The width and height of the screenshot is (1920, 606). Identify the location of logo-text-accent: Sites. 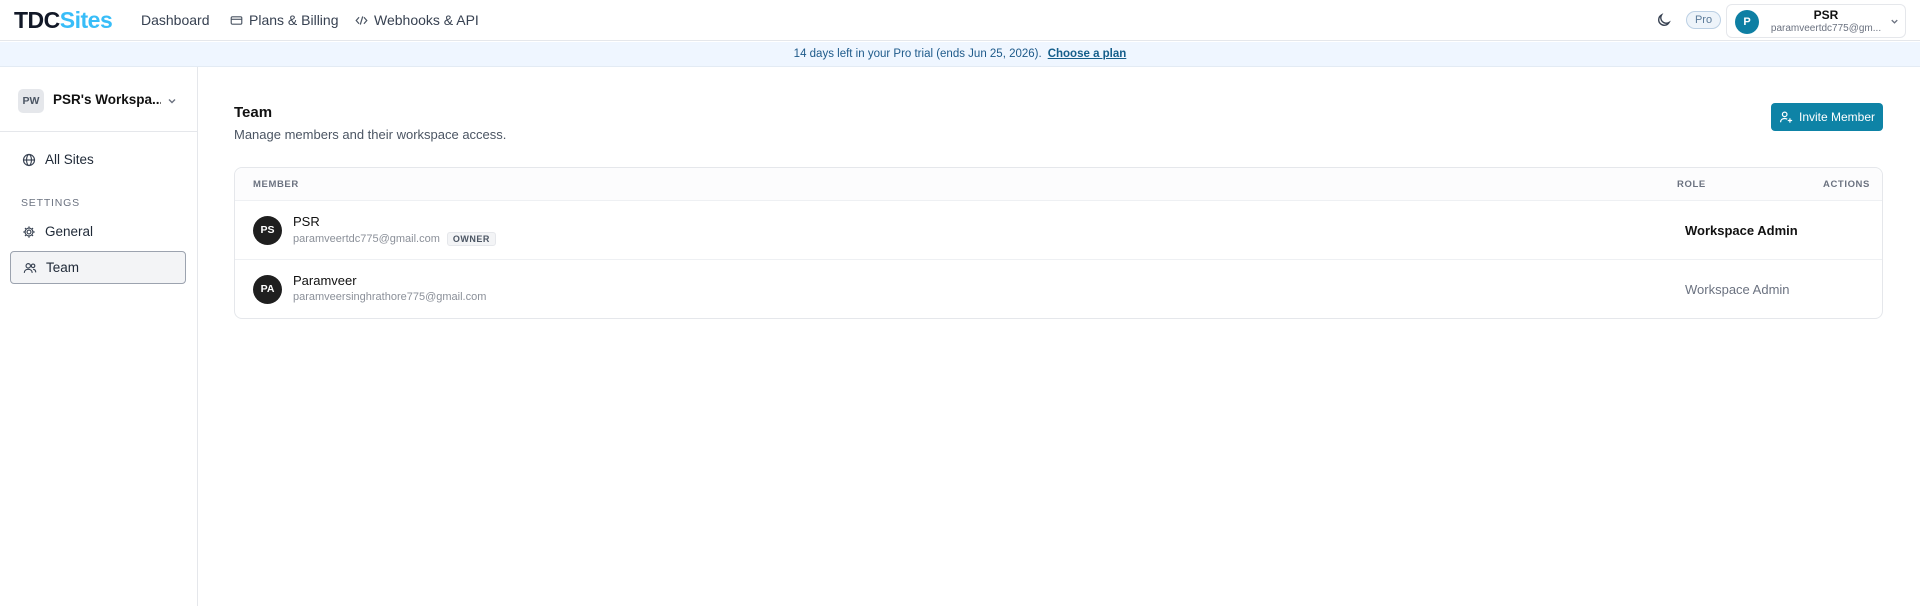
(86, 20).